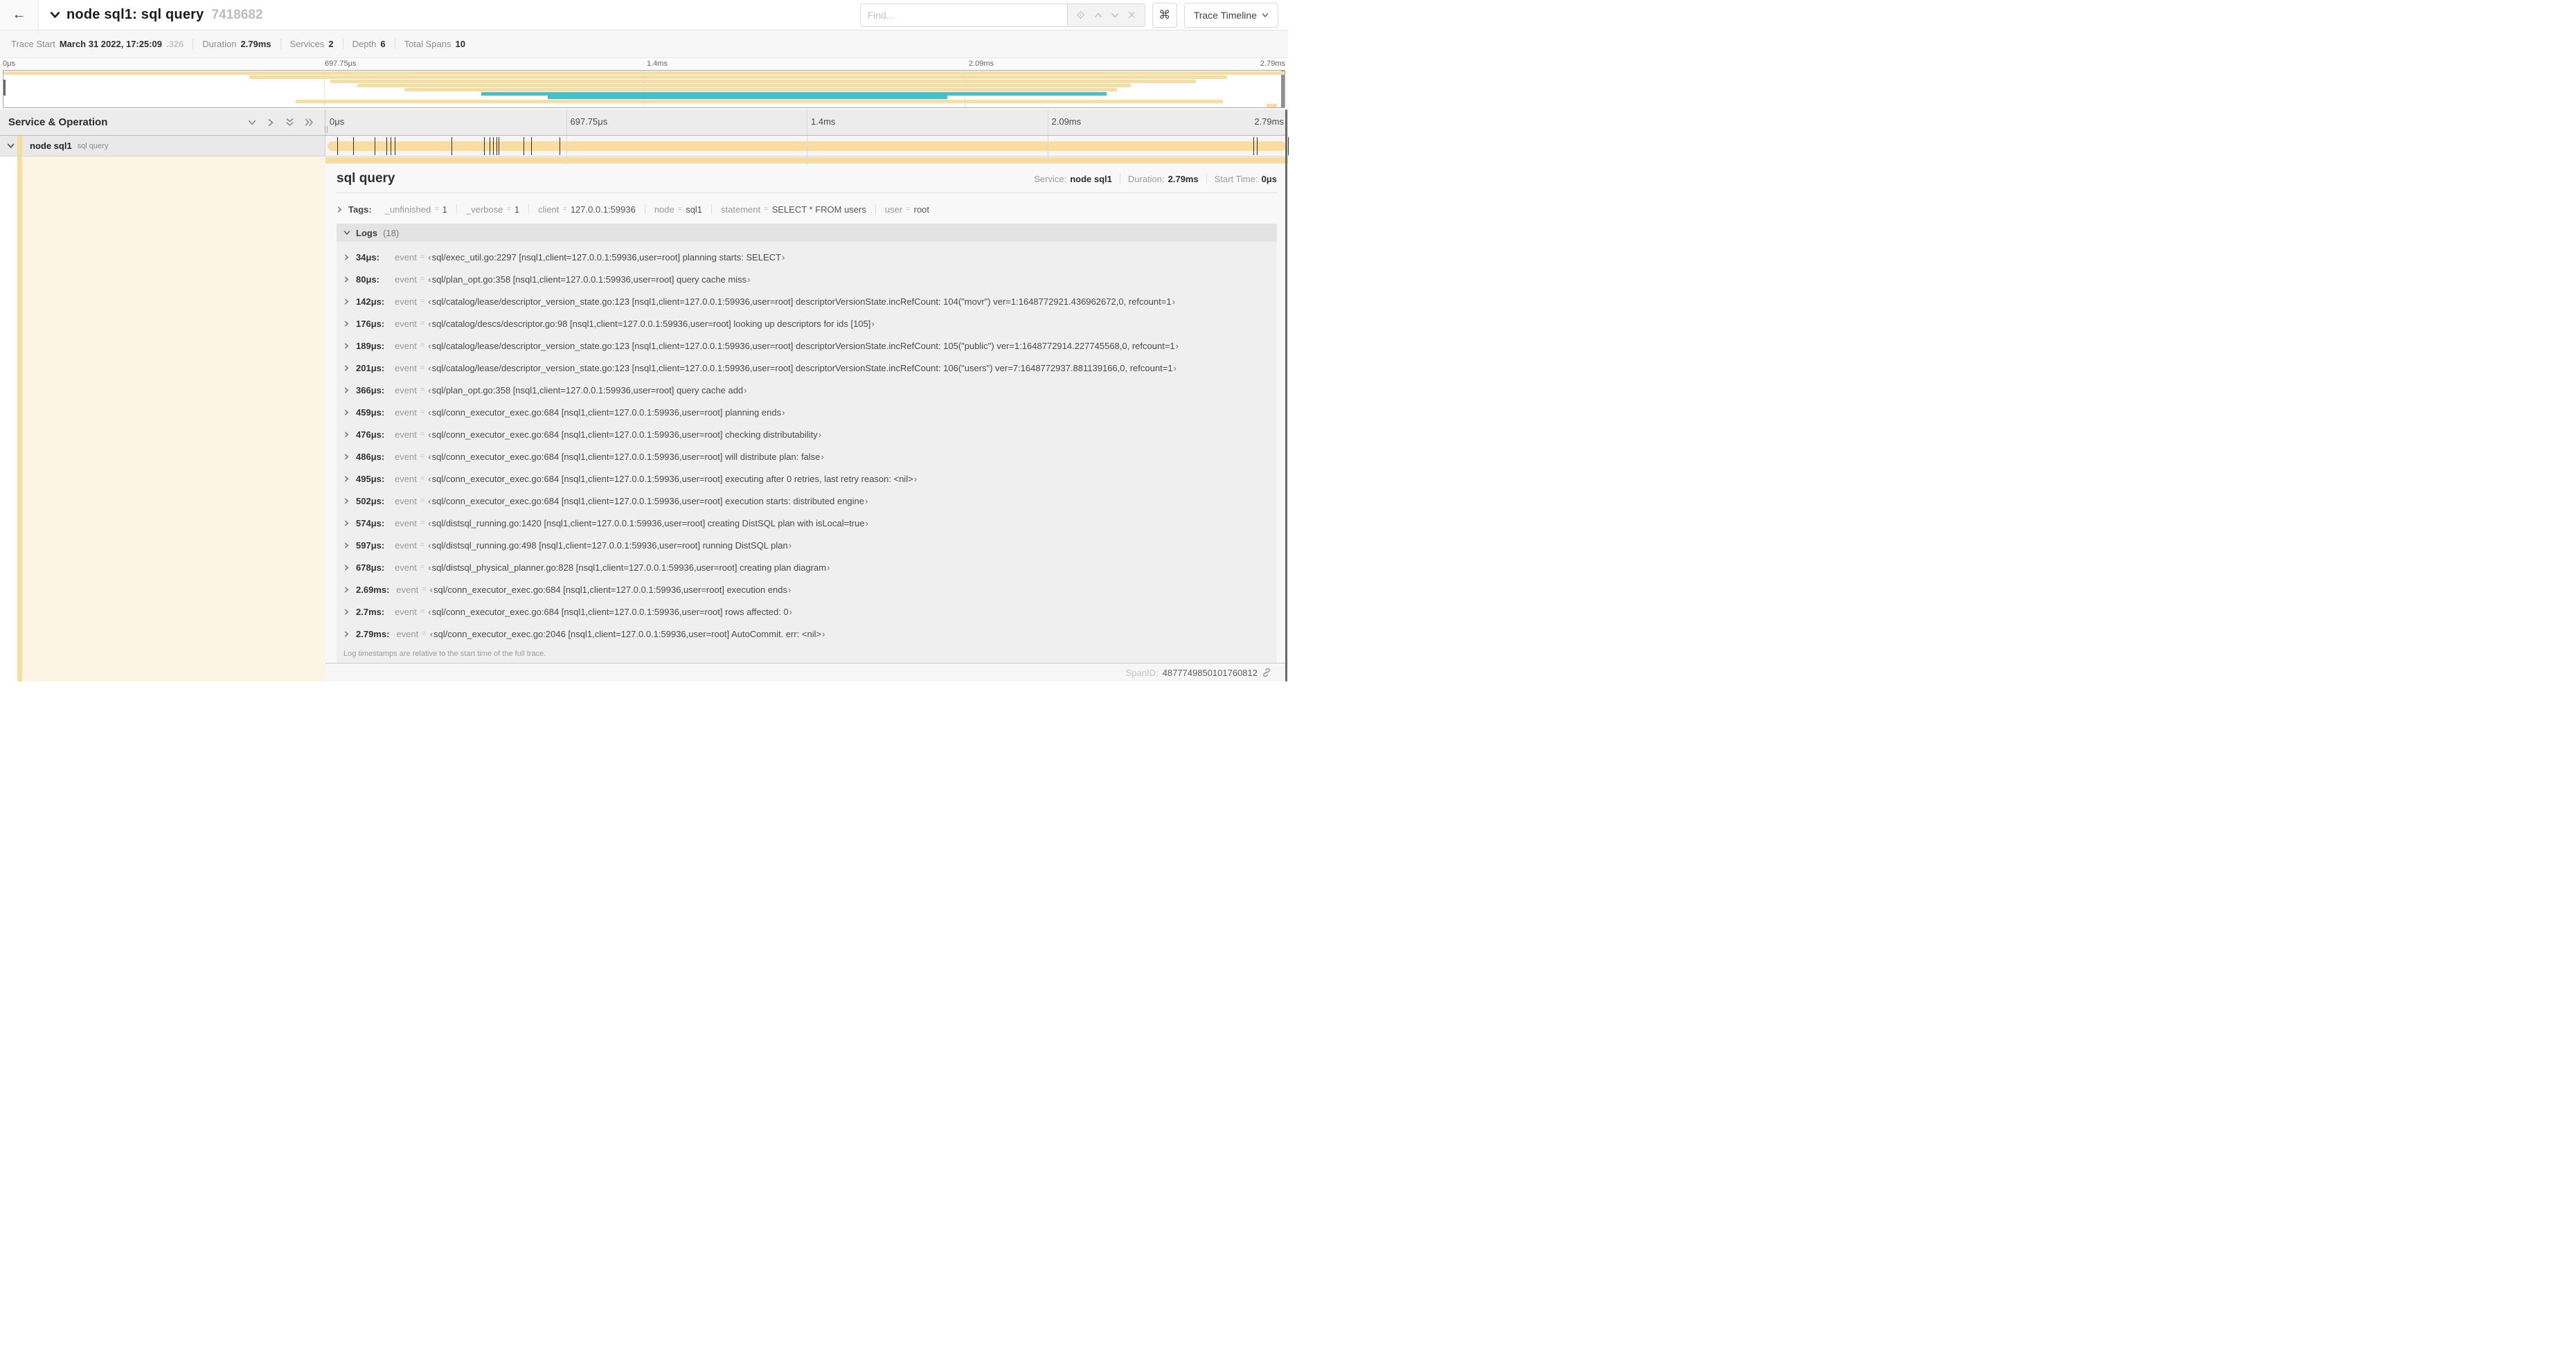 This screenshot has width=2576, height=1363. What do you see at coordinates (19, 15) in the screenshot?
I see `back-button: ←` at bounding box center [19, 15].